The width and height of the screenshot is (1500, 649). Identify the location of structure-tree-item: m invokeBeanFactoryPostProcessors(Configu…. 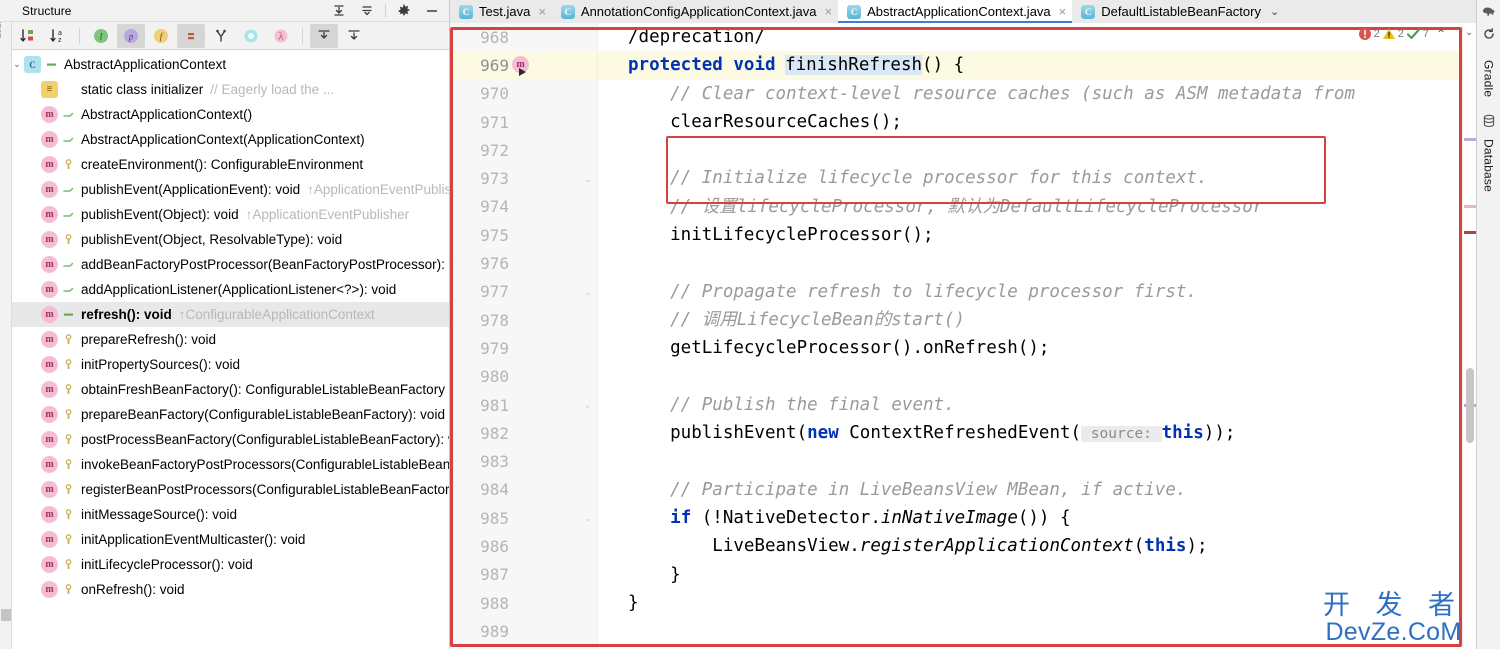
(224, 464).